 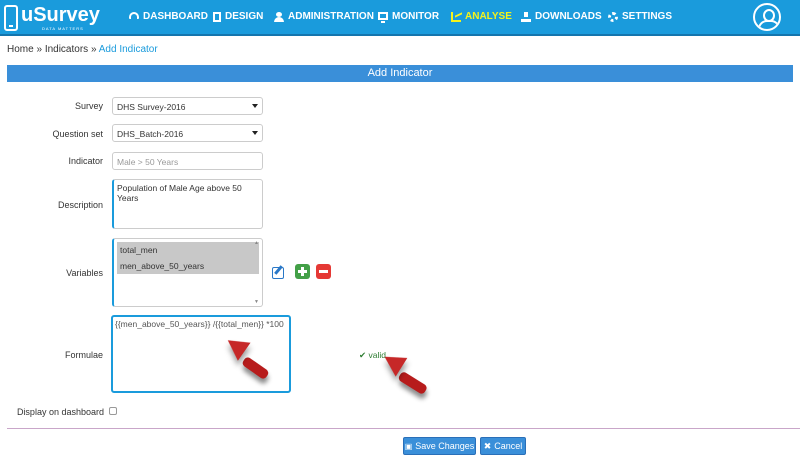 What do you see at coordinates (217, 16) in the screenshot?
I see `document-icon` at bounding box center [217, 16].